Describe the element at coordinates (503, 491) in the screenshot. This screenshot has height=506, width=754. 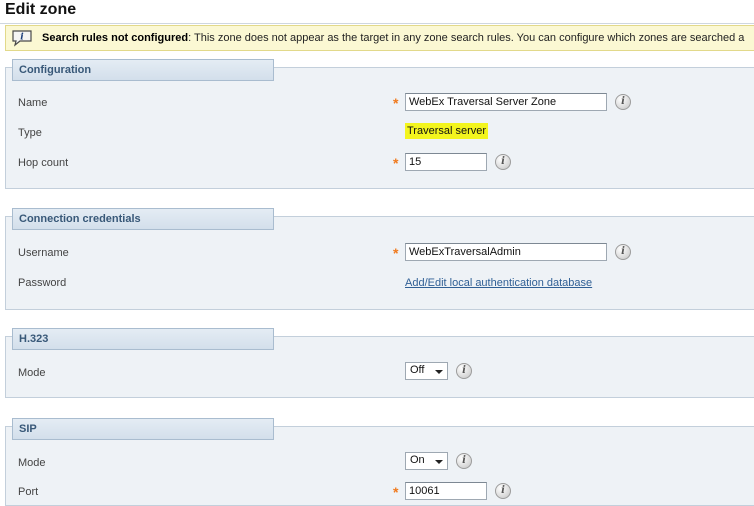
I see `sip-port-info-icon: i` at that location.